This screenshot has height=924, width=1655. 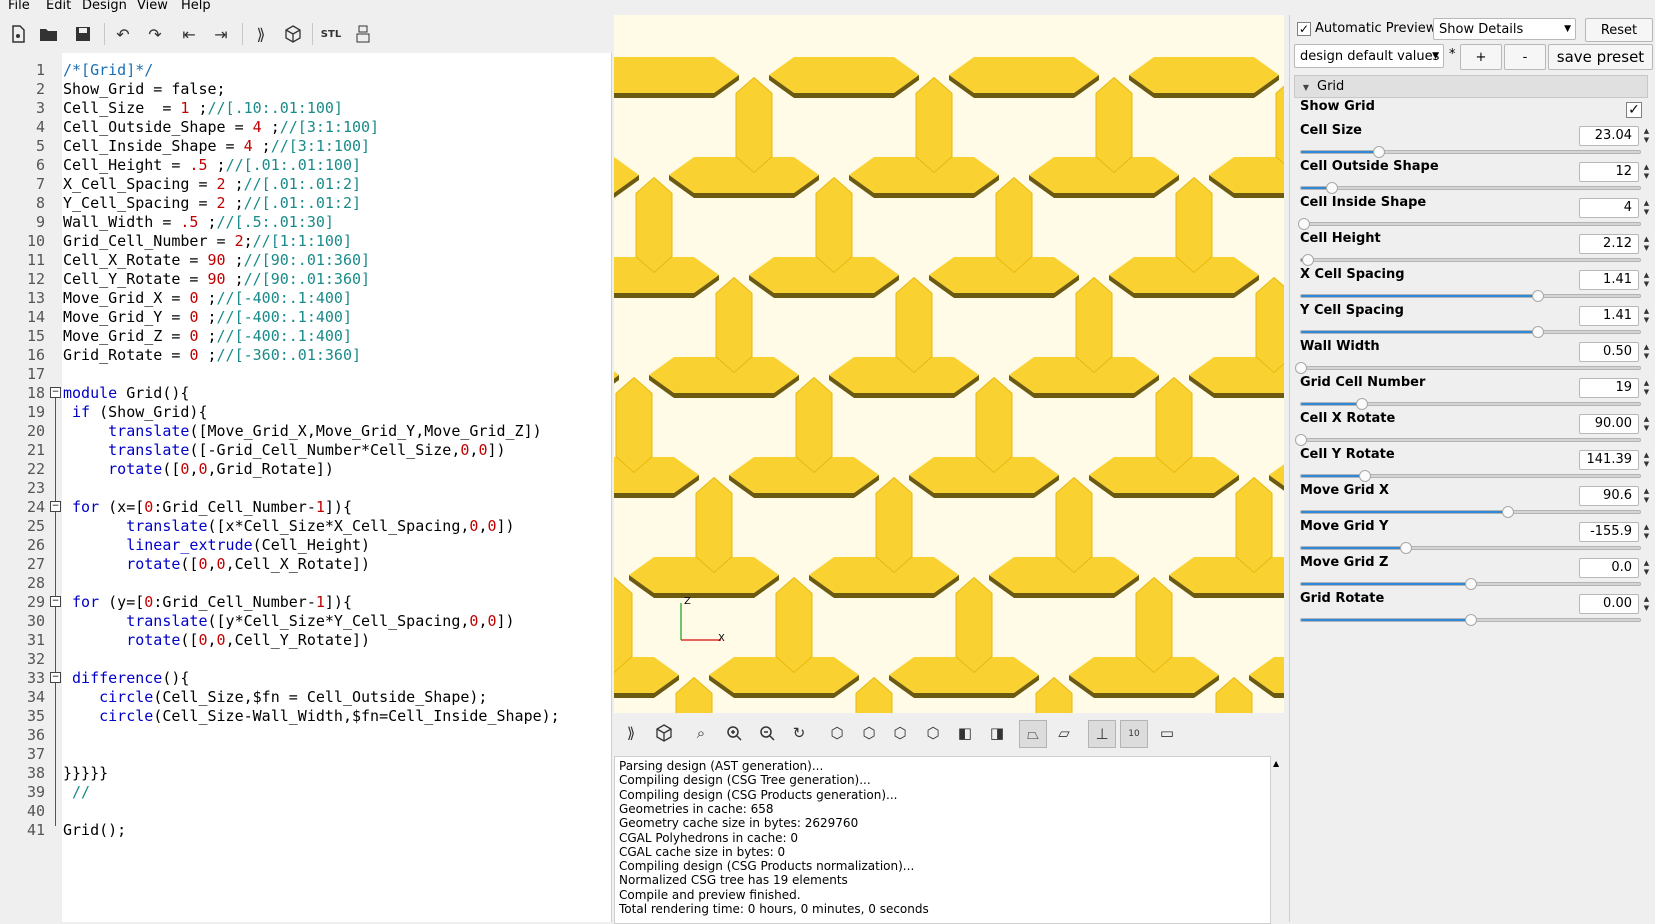 I want to click on unindent-icon: ⇤, so click(x=189, y=34).